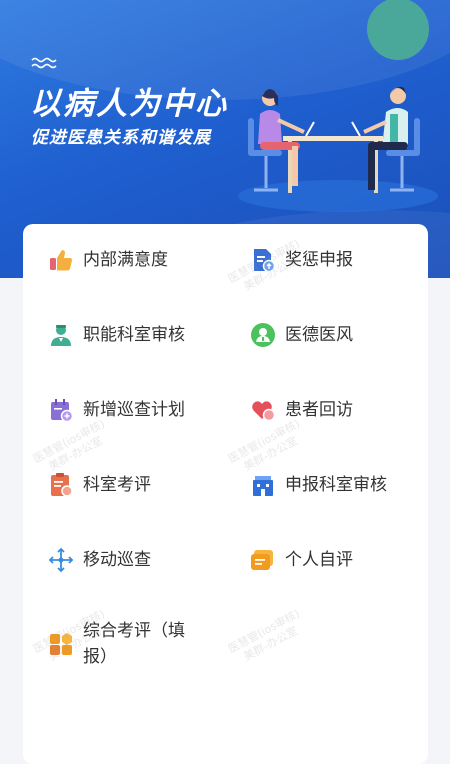 This screenshot has height=764, width=450. What do you see at coordinates (134, 631) in the screenshot?
I see `menu-item-label-line1: 综合考评（填` at bounding box center [134, 631].